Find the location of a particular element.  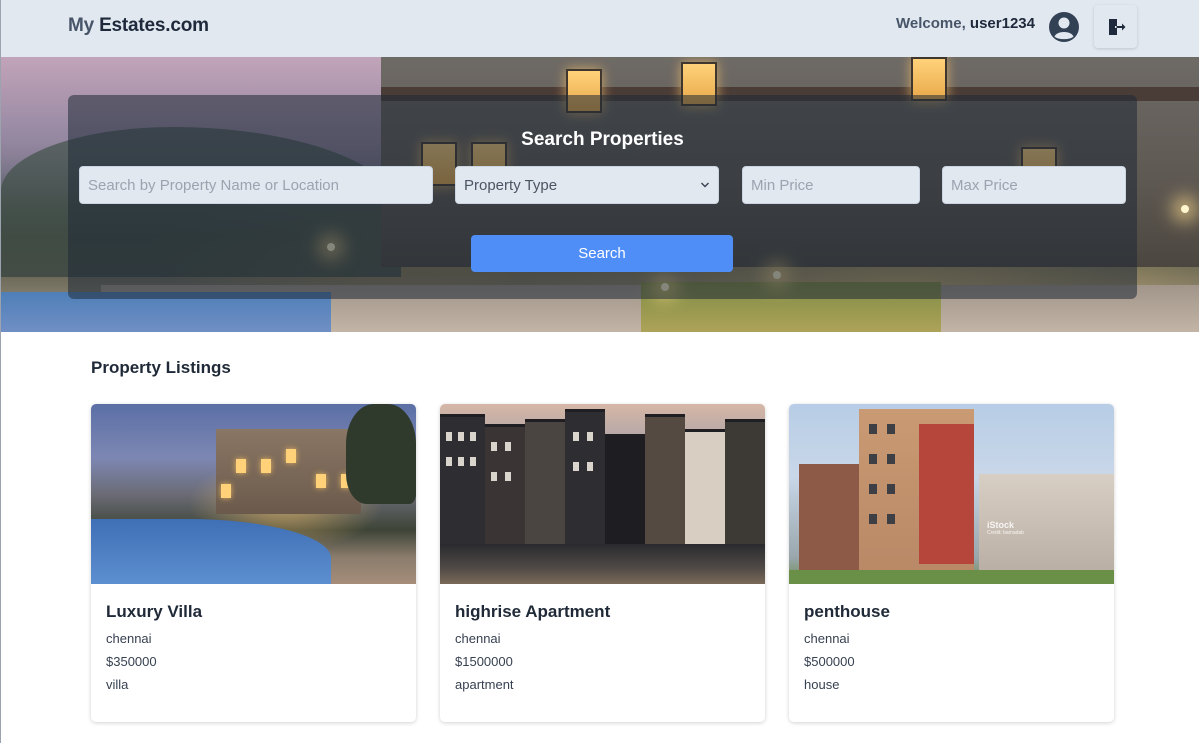

property-card: Luxury Villa chennai $350000 villa is located at coordinates (253, 563).